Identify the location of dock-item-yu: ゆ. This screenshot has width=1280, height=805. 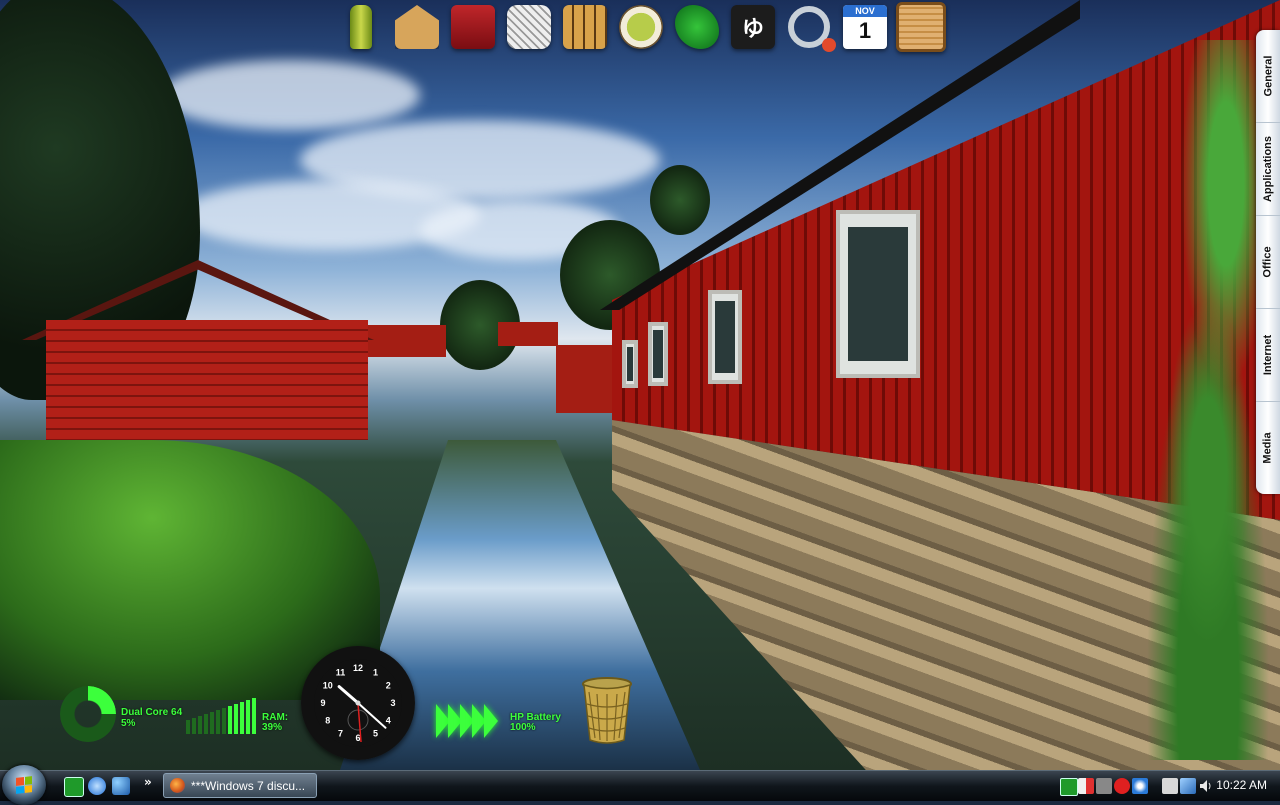
(753, 27).